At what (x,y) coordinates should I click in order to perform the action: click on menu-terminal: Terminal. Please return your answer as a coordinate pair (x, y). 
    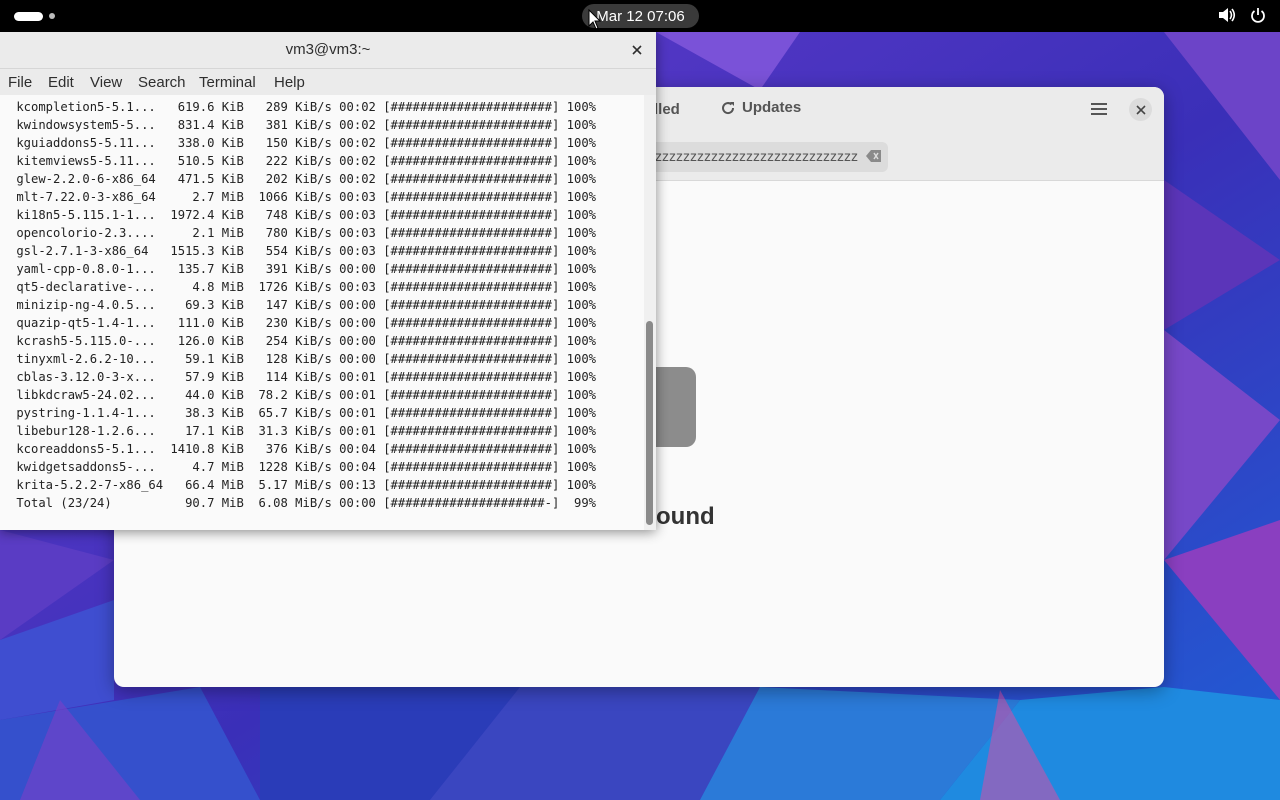
    Looking at the image, I should click on (227, 82).